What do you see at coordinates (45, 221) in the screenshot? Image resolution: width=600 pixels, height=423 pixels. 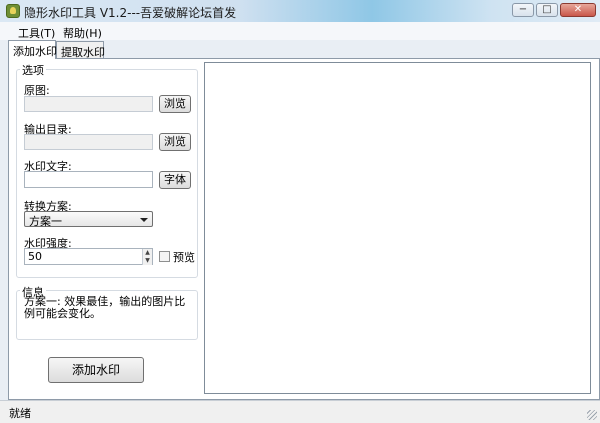 I see `scheme-selected-value: 方案一` at bounding box center [45, 221].